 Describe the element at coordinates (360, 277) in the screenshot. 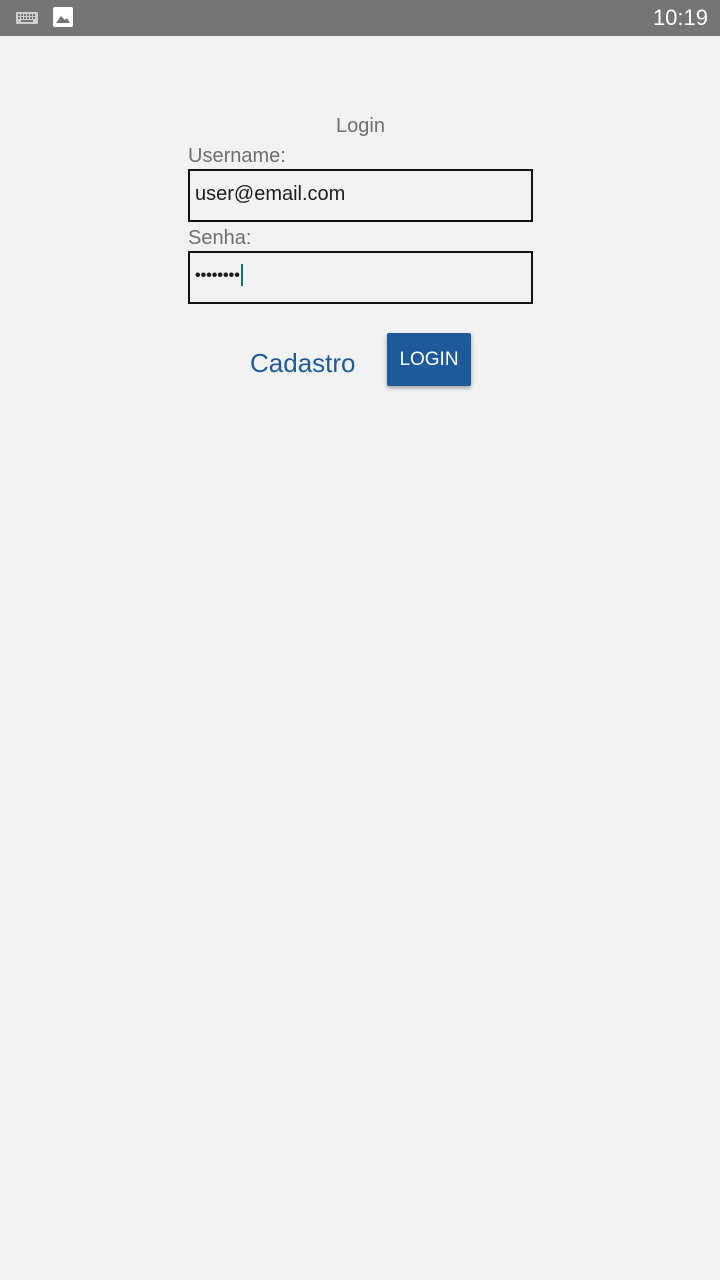

I see `password-input: ••••••••` at that location.